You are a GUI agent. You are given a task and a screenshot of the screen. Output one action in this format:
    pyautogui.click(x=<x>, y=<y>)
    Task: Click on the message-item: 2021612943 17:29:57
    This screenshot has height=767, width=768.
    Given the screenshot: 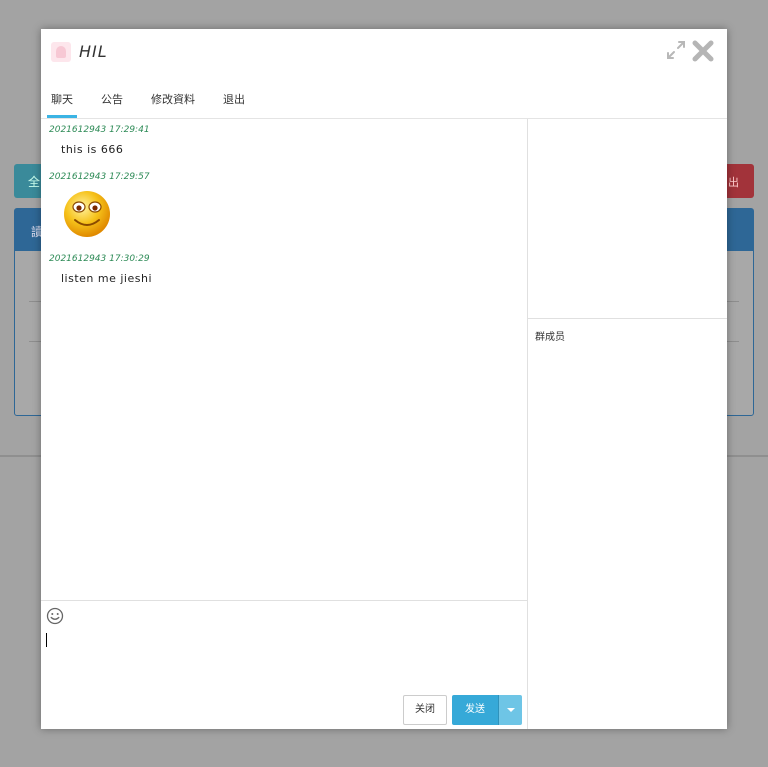 What is the action you would take?
    pyautogui.click(x=99, y=207)
    